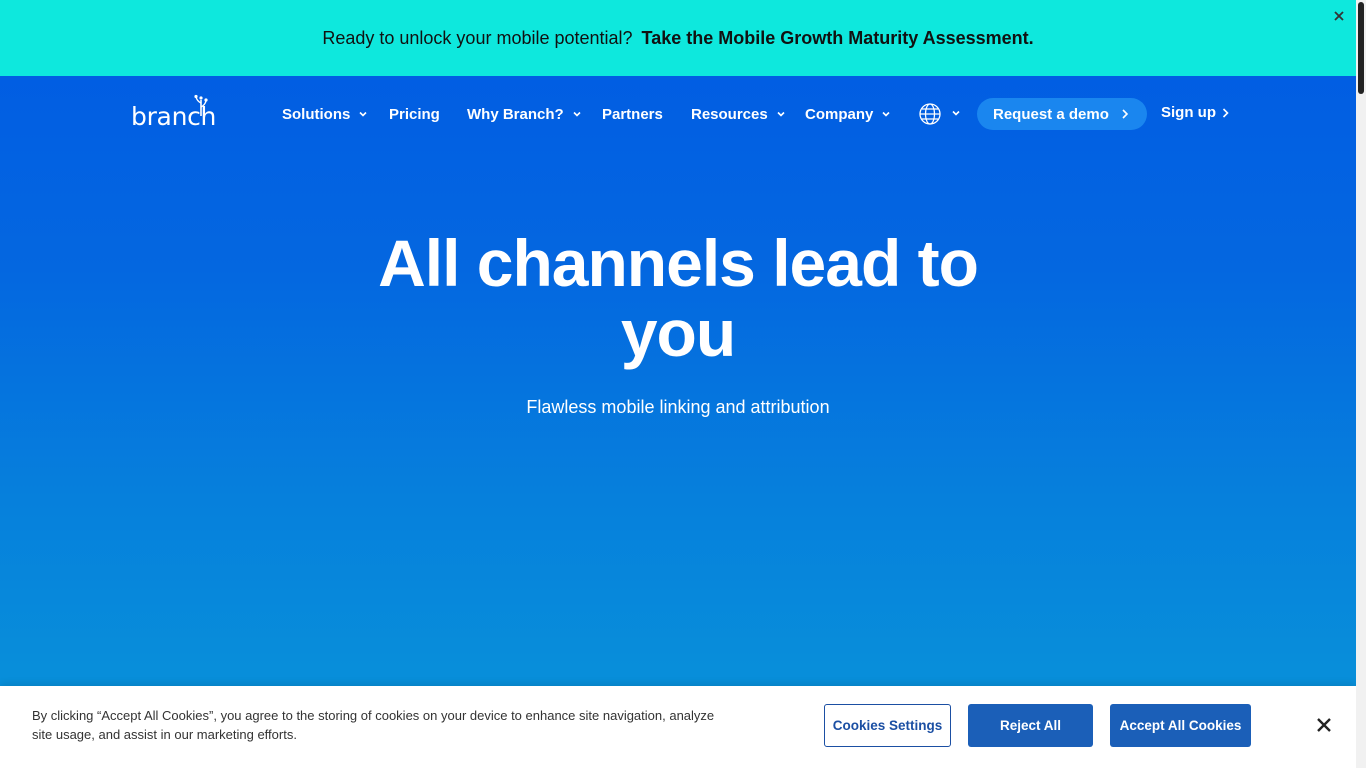 The height and width of the screenshot is (768, 1366). What do you see at coordinates (1361, 48) in the screenshot?
I see `scrollbar-thumb` at bounding box center [1361, 48].